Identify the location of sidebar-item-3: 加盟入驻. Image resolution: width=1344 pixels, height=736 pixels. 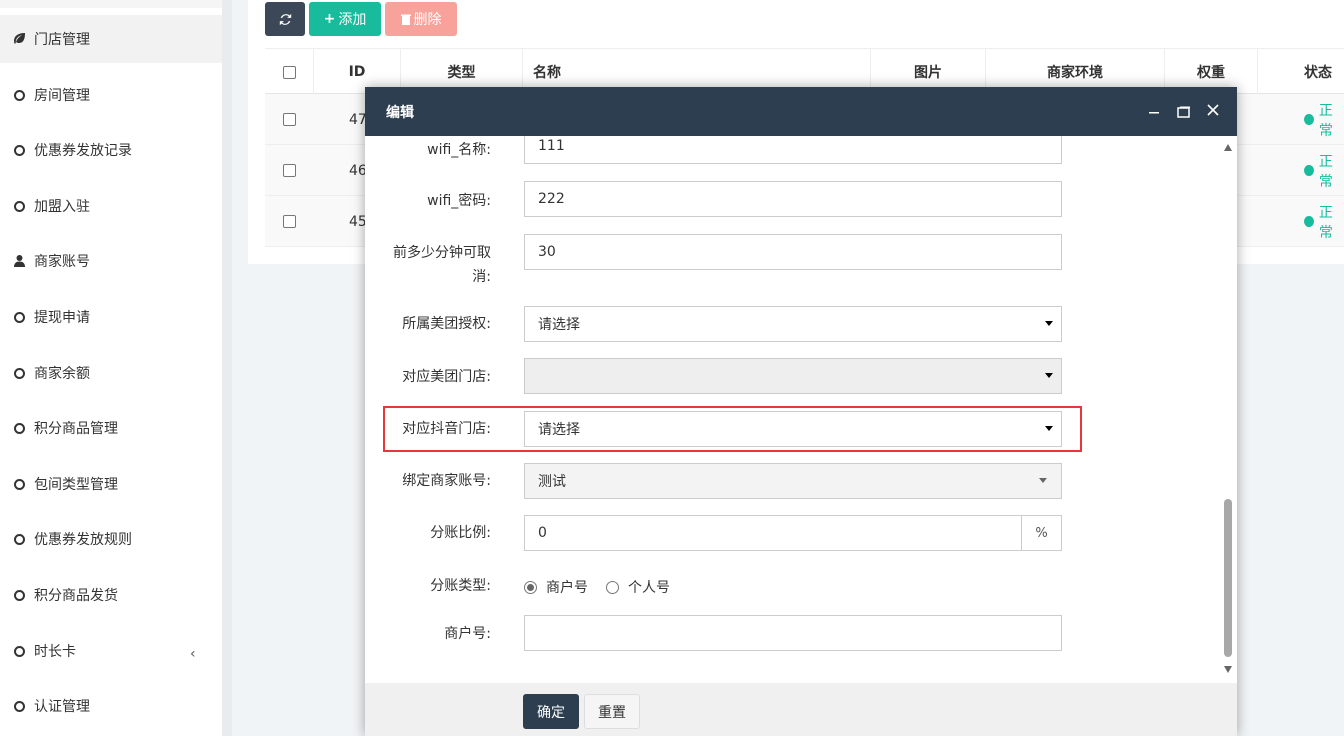
(111, 206).